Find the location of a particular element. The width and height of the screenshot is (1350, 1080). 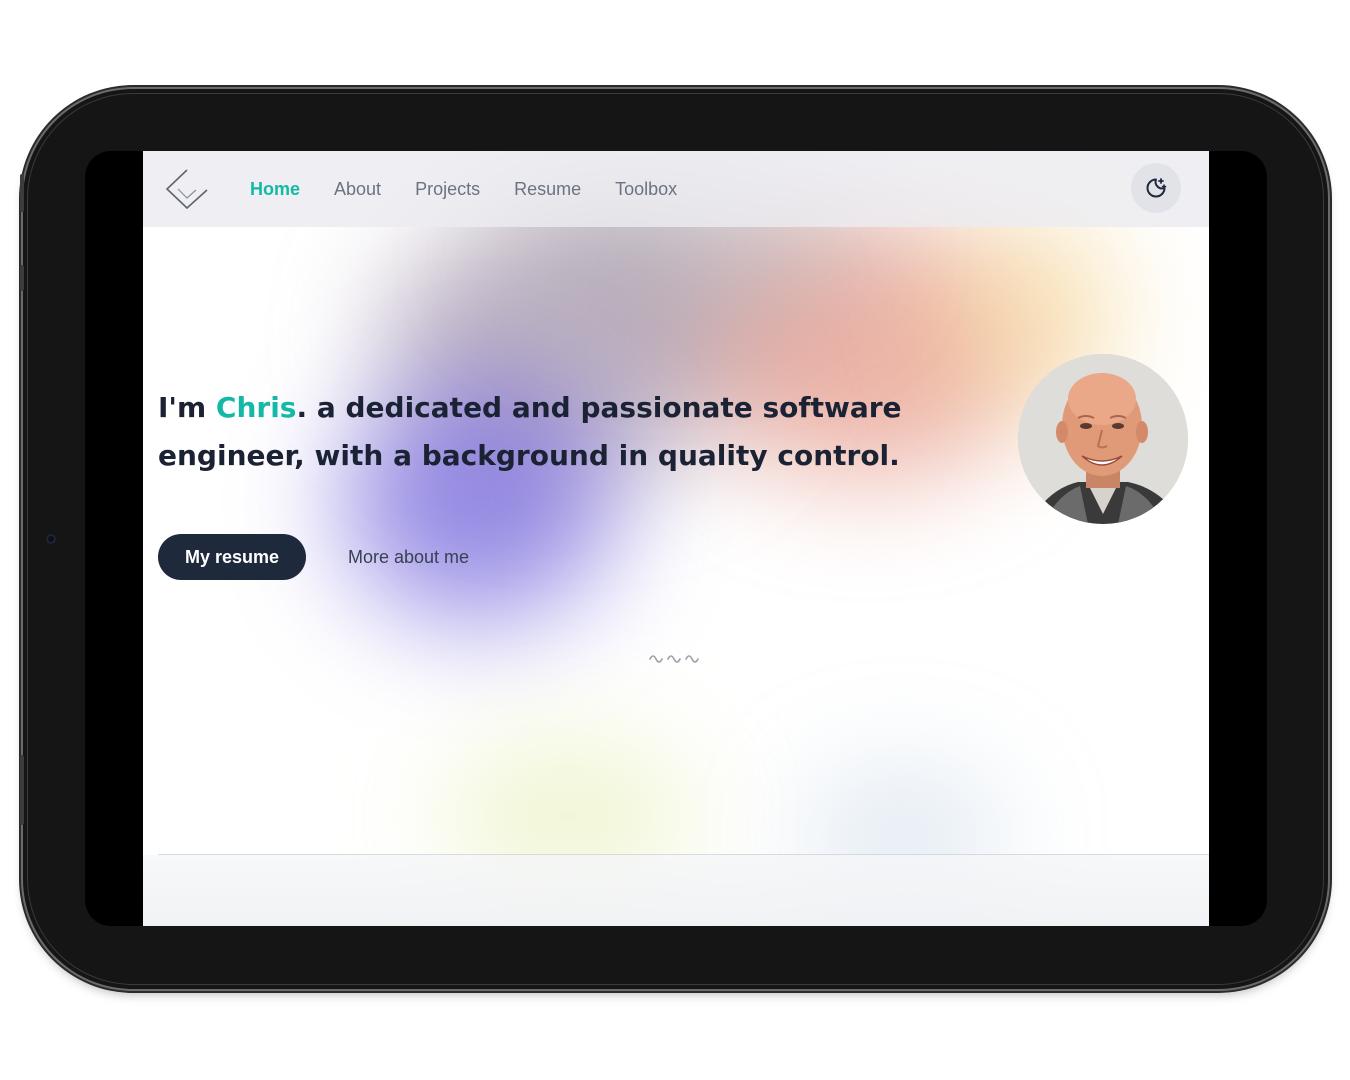

nav-links: Home About Projects Resume Toolbox is located at coordinates (480, 189).